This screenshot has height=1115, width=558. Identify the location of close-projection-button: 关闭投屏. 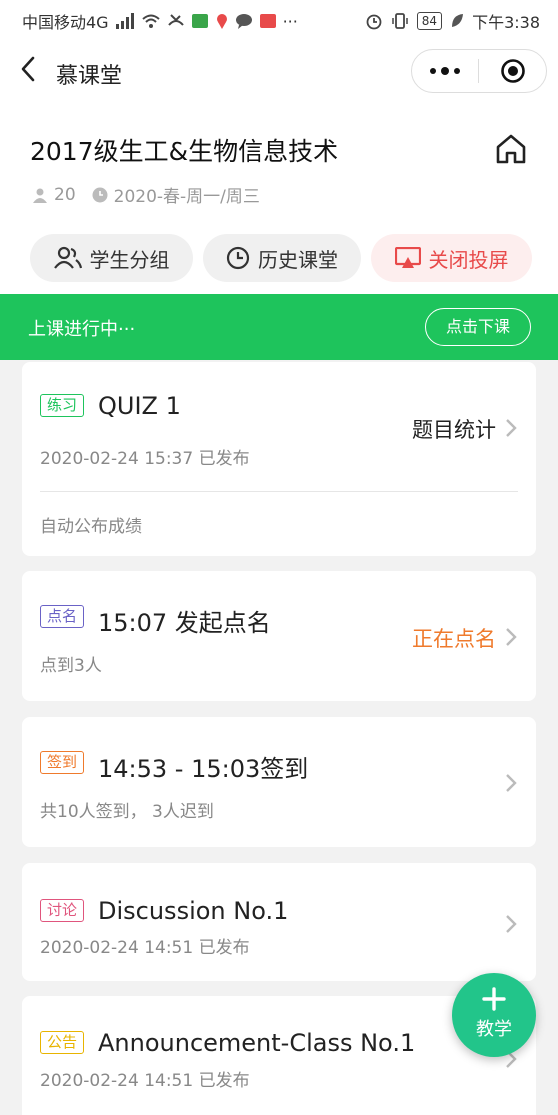
(451, 258).